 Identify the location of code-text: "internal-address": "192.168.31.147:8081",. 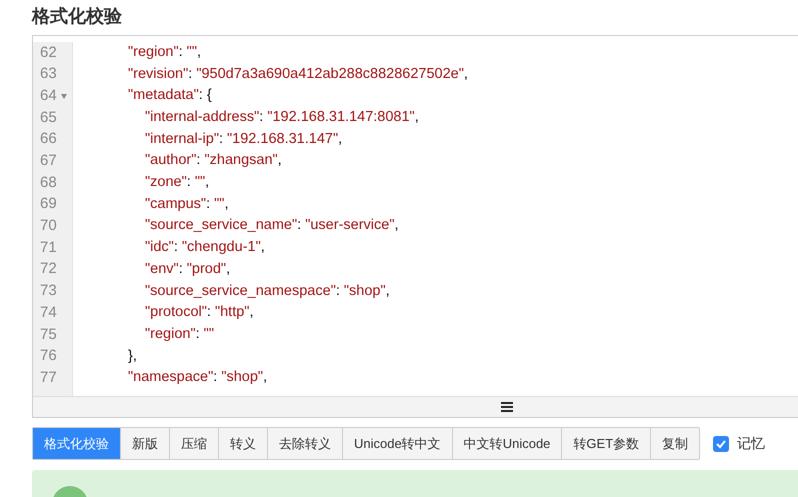
(282, 118).